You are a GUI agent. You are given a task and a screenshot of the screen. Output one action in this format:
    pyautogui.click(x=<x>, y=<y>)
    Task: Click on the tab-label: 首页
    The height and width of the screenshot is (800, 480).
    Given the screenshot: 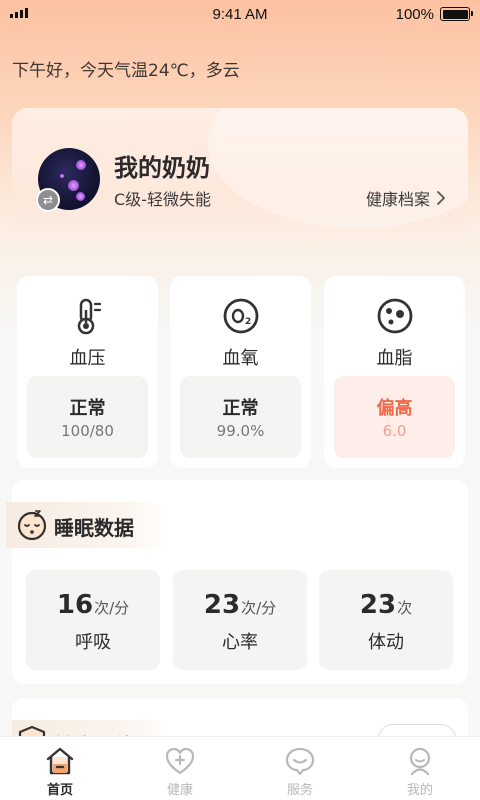 What is the action you would take?
    pyautogui.click(x=59, y=790)
    